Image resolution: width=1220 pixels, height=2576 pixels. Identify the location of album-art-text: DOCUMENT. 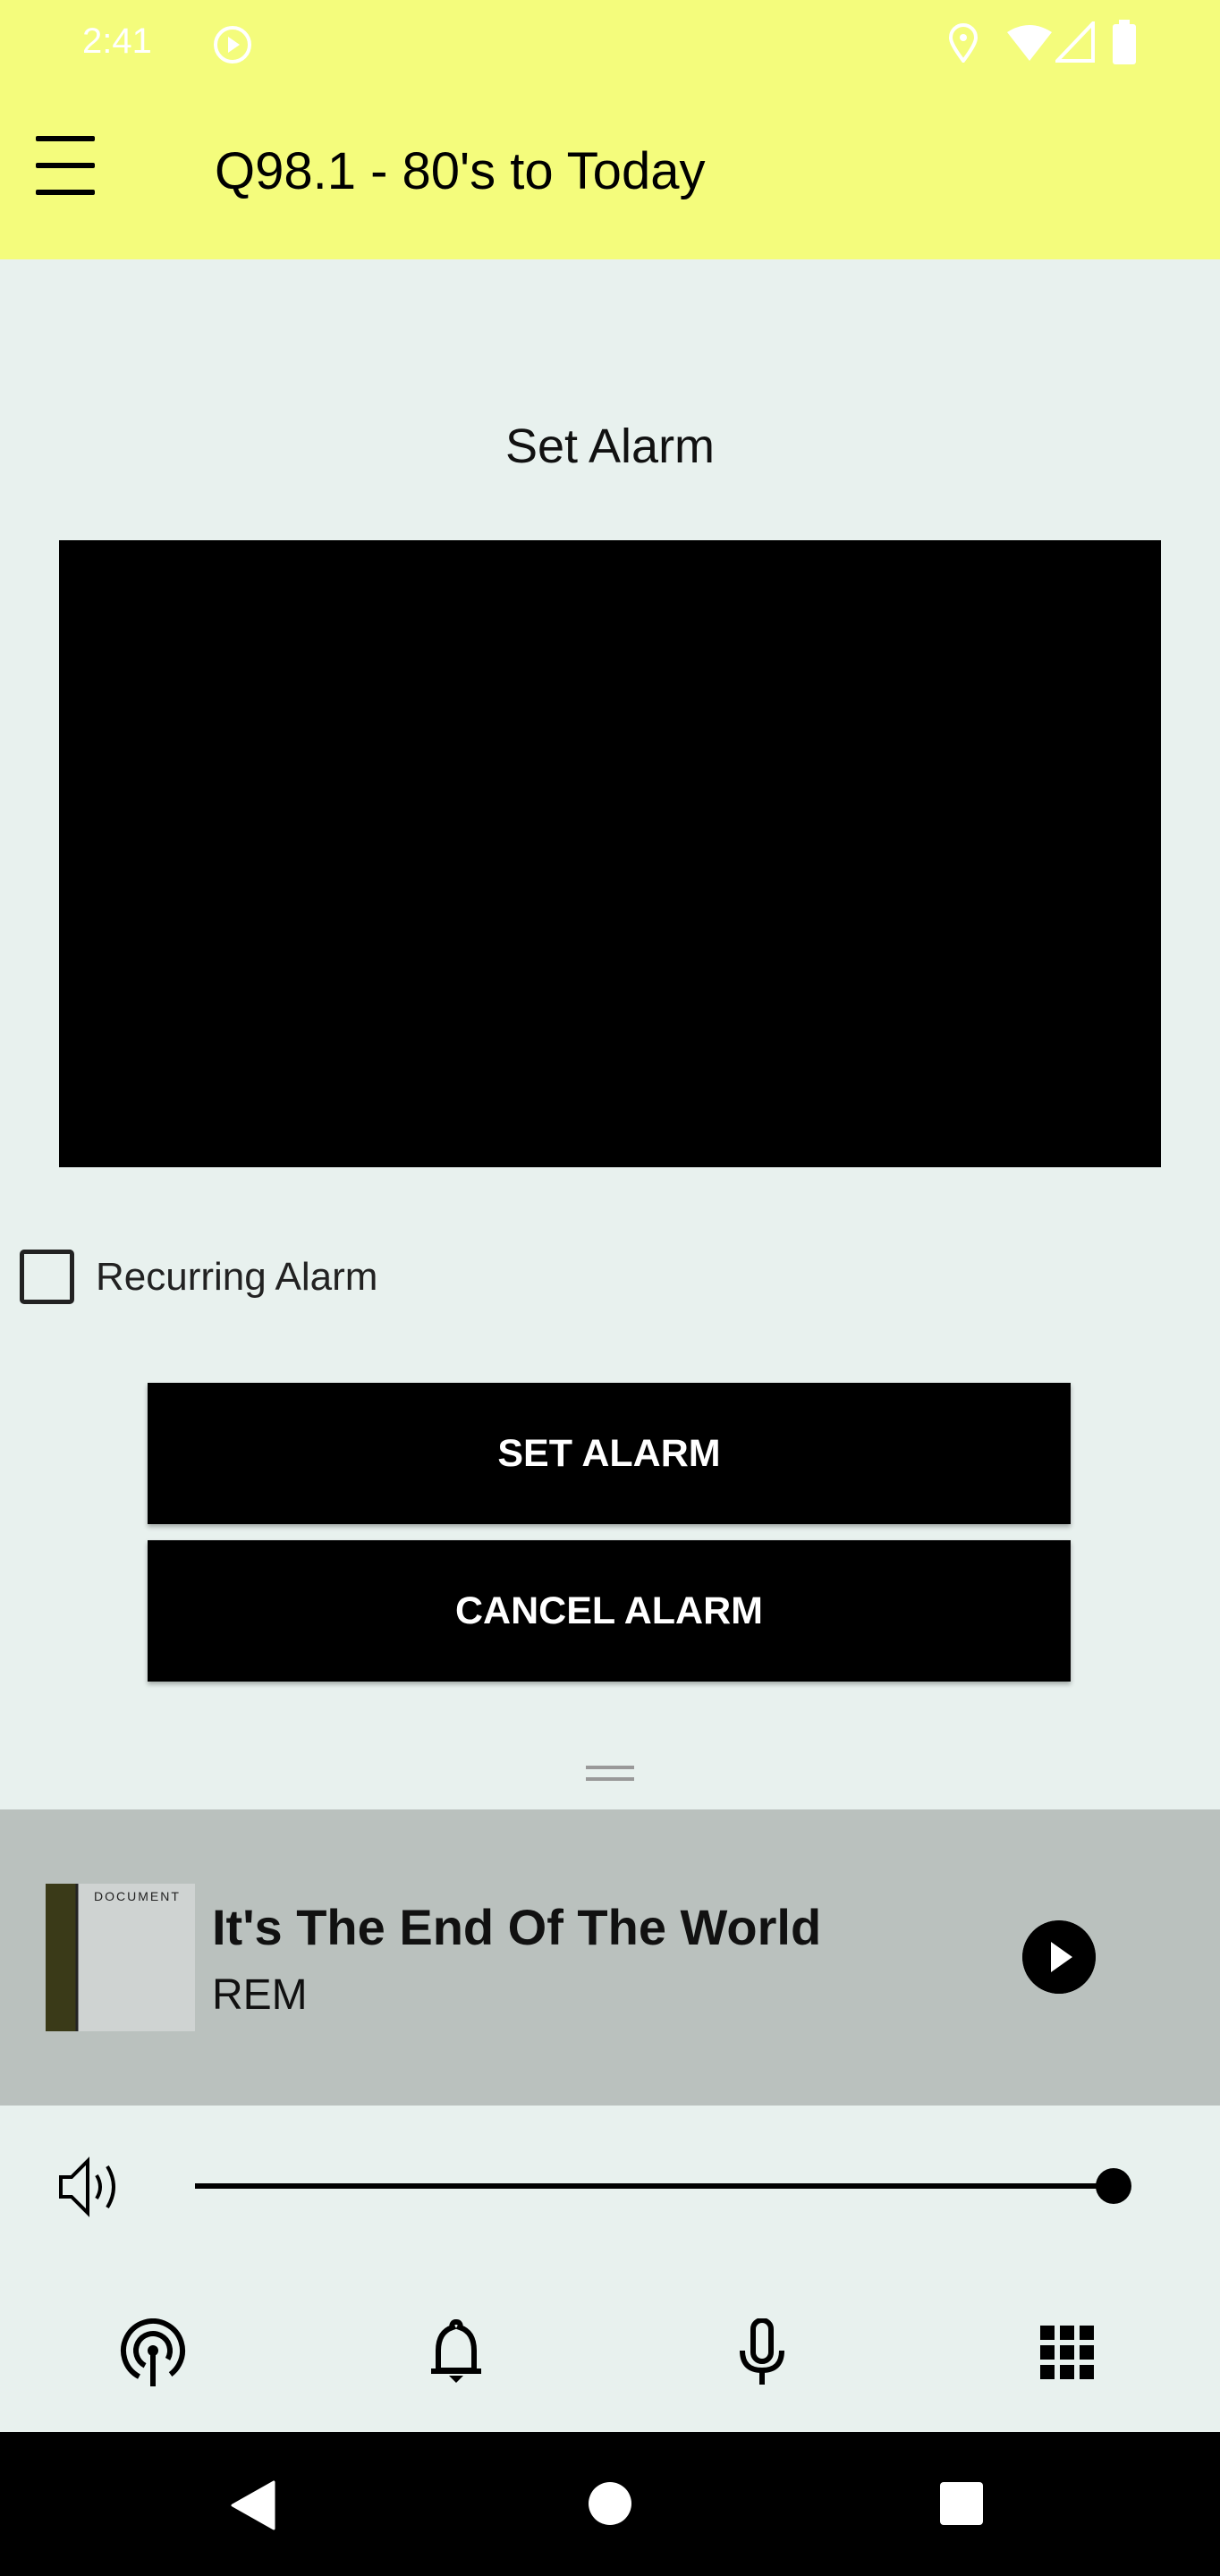
(137, 1896).